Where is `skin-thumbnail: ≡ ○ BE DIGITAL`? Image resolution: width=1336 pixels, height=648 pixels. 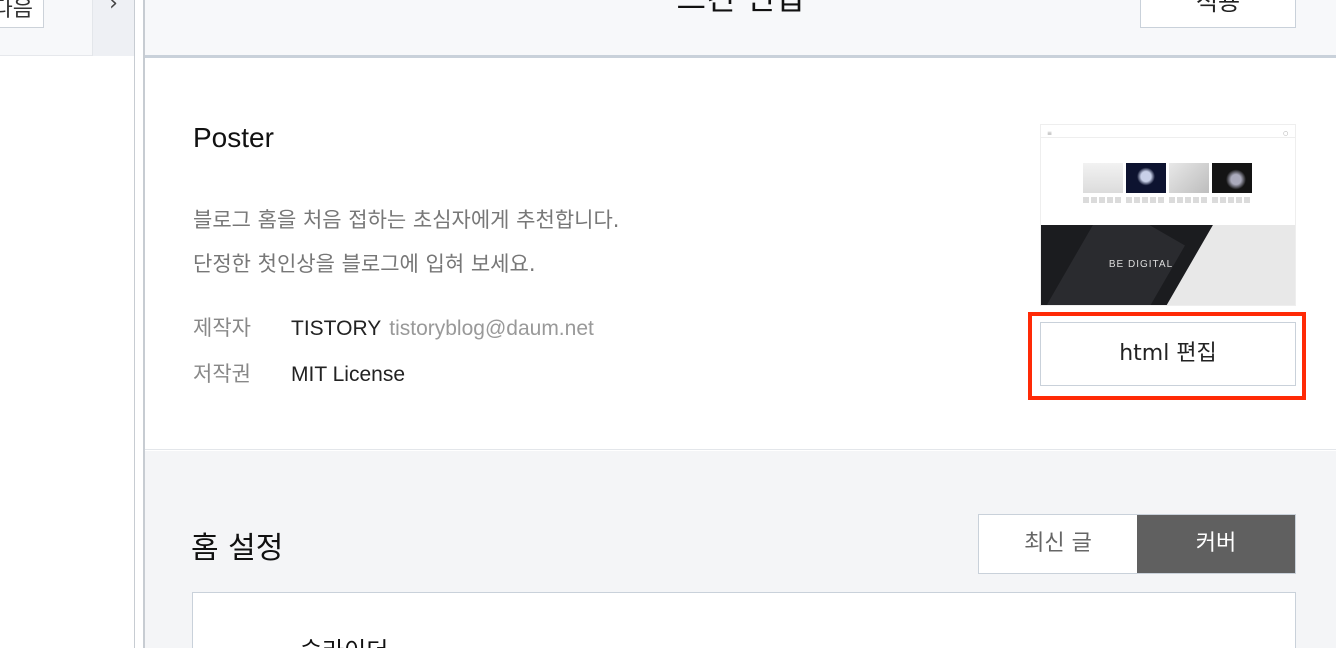 skin-thumbnail: ≡ ○ BE DIGITAL is located at coordinates (1168, 215).